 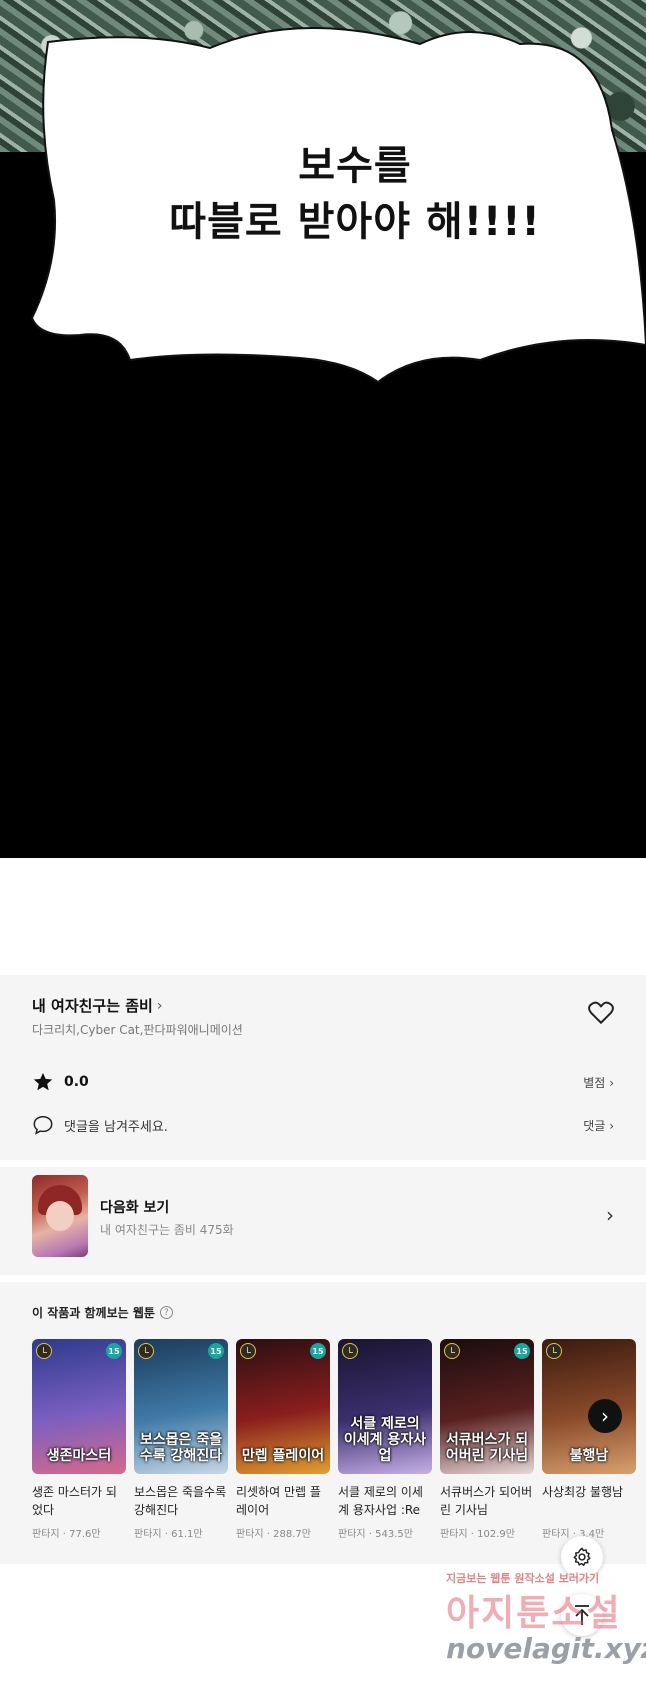 I want to click on carousel-next-button: ›, so click(x=605, y=1416).